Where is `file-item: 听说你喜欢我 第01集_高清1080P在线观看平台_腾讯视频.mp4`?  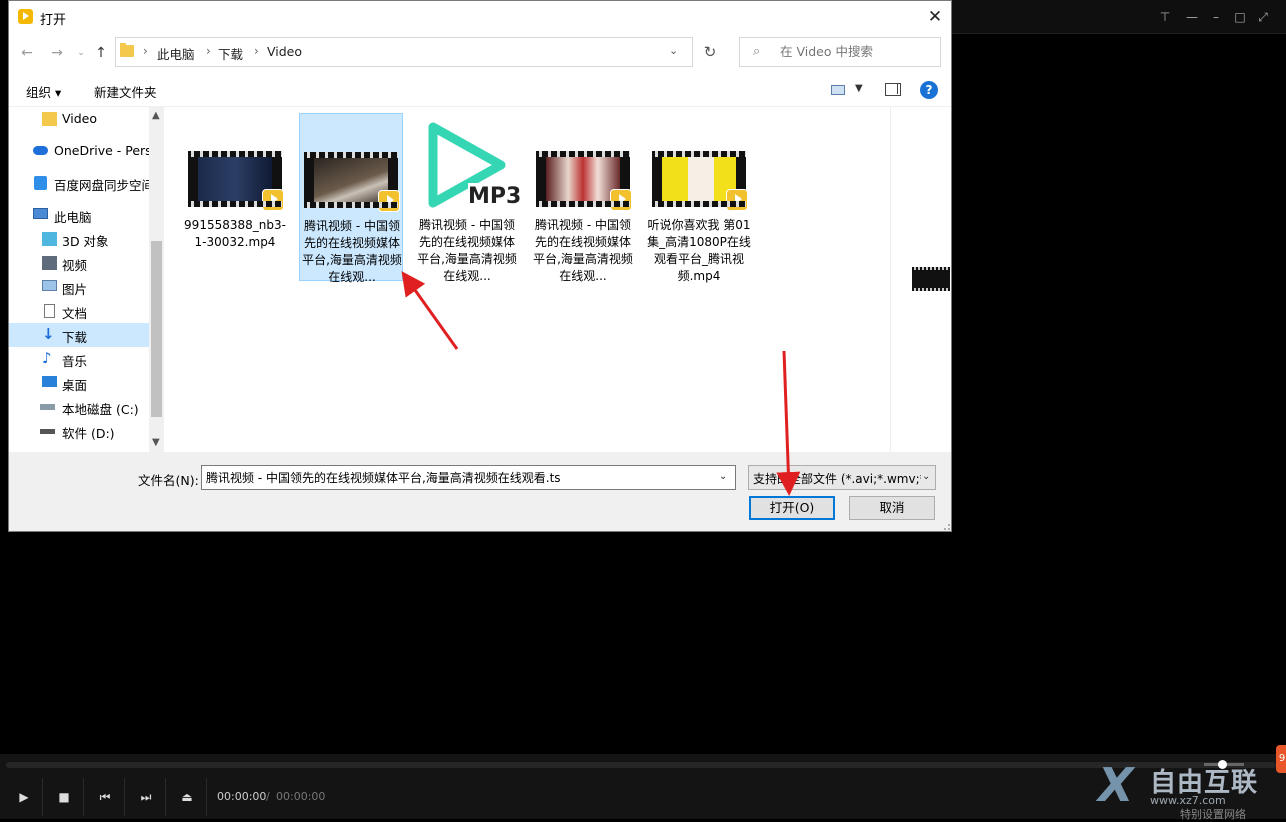
file-item: 听说你喜欢我 第01集_高清1080P在线观看平台_腾讯视频.mp4 is located at coordinates (699, 198).